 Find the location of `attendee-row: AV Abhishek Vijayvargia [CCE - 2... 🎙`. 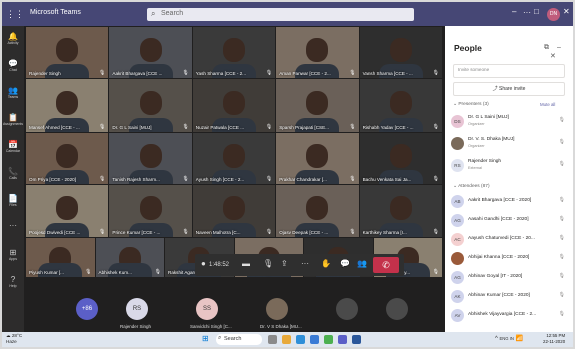

attendee-row: AV Abhishek Vijayvargia [CCE - 2... 🎙 is located at coordinates (510, 317).